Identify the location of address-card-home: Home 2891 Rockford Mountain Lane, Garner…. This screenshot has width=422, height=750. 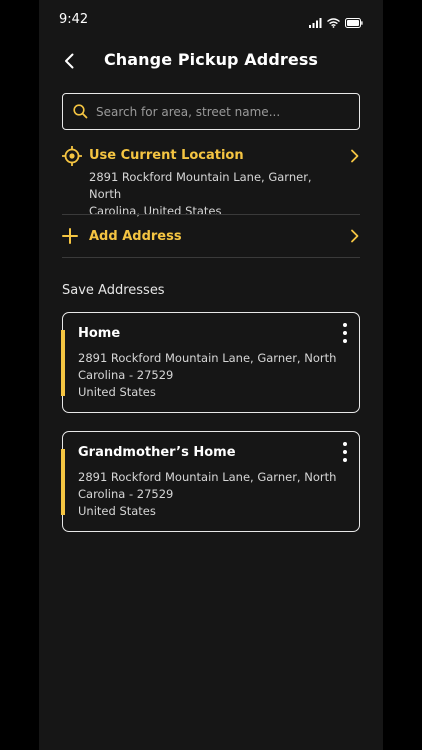
(210, 362).